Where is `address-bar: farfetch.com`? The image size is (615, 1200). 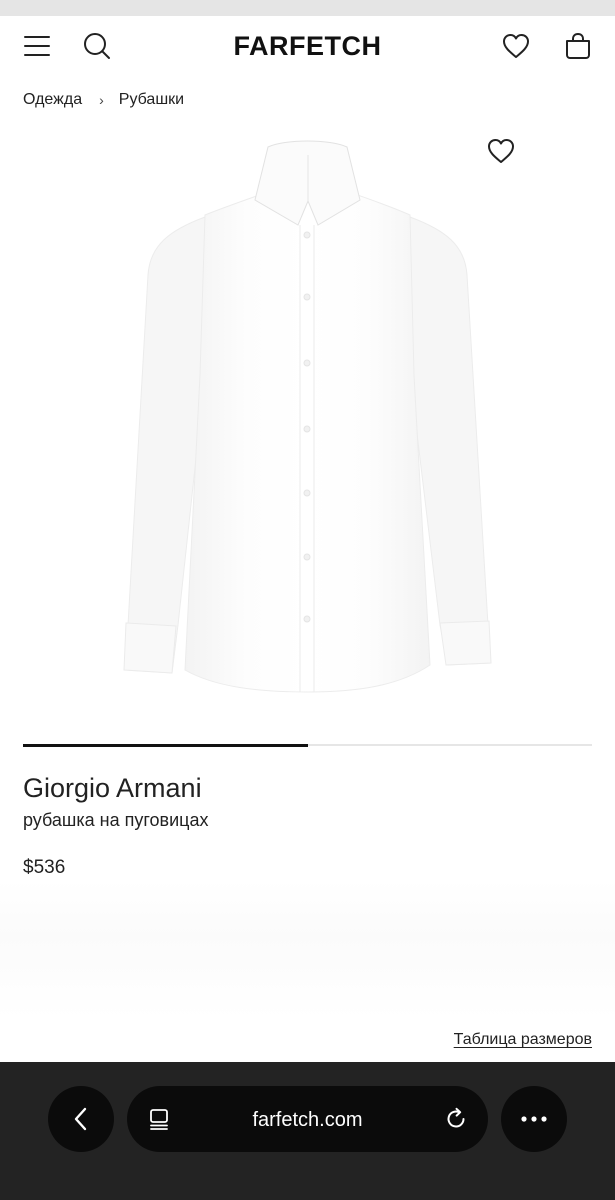 address-bar: farfetch.com is located at coordinates (307, 1119).